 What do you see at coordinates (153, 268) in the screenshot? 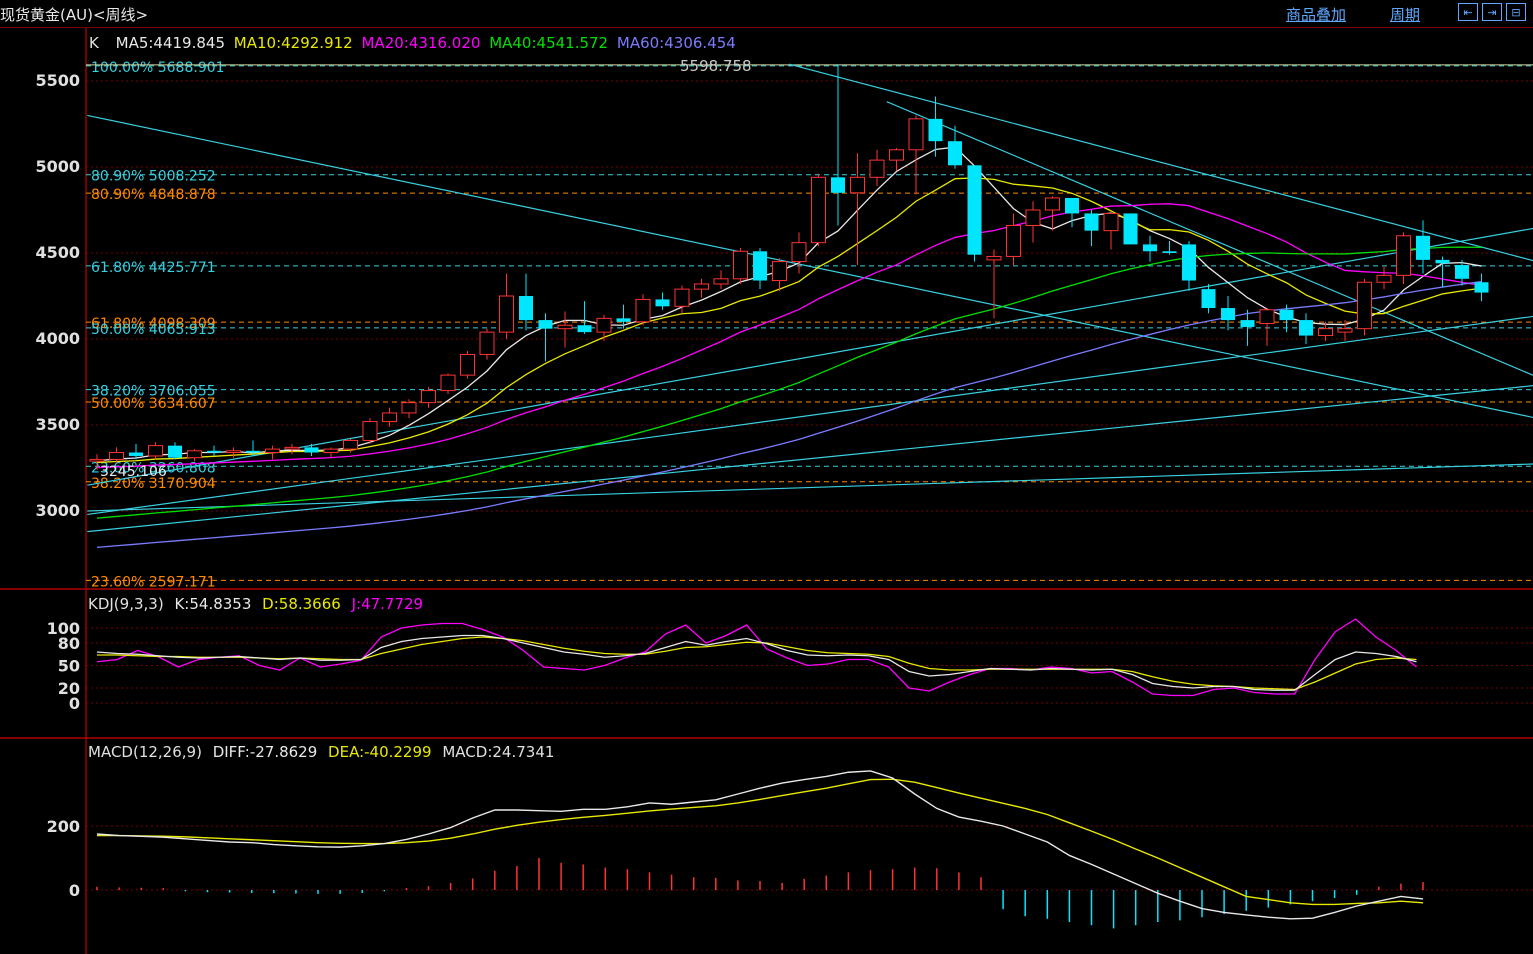
I see `fib-level-label: 61.80% 4425.771` at bounding box center [153, 268].